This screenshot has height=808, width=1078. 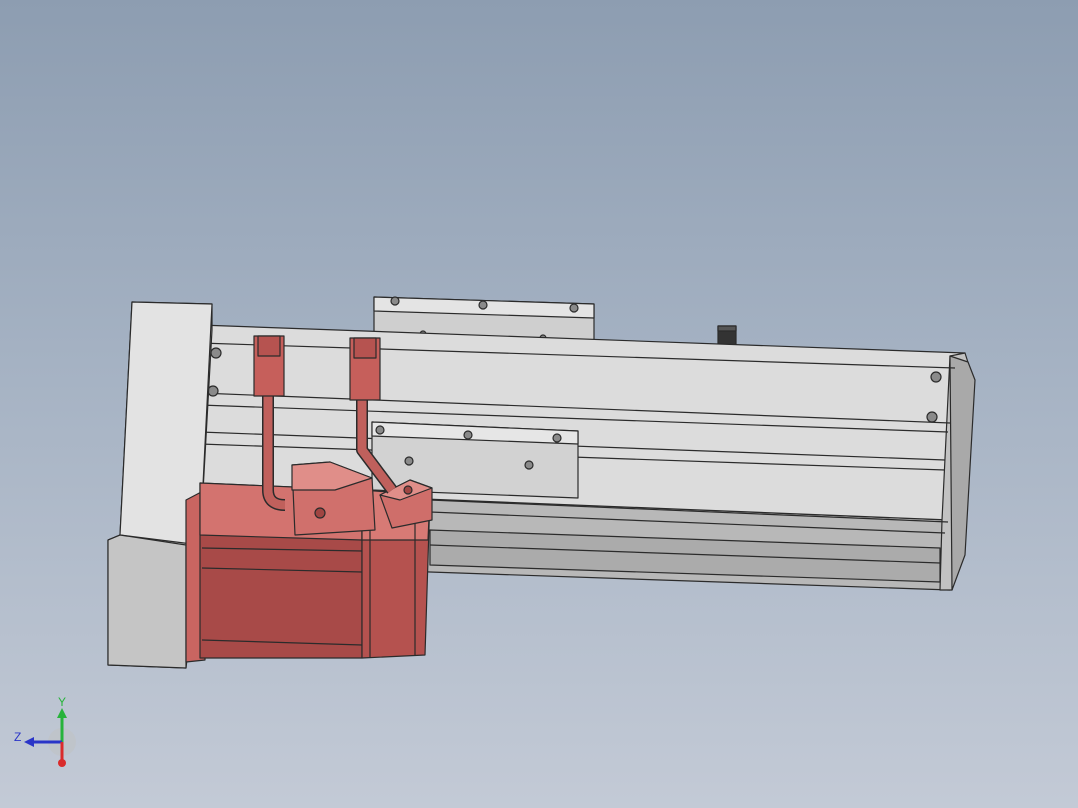 I want to click on x-axis-dot, so click(x=62, y=763).